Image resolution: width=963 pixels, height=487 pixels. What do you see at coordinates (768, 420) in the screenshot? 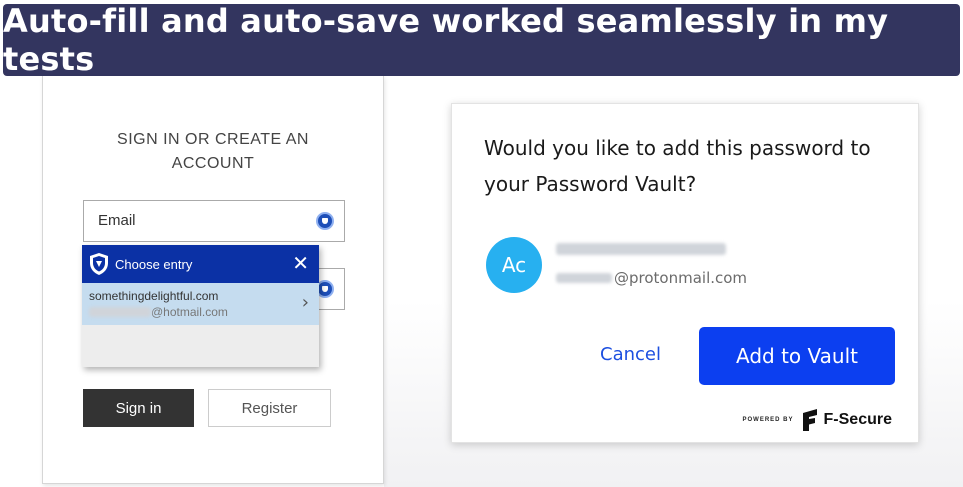
I see `powered-by-label: POWERED BY` at bounding box center [768, 420].